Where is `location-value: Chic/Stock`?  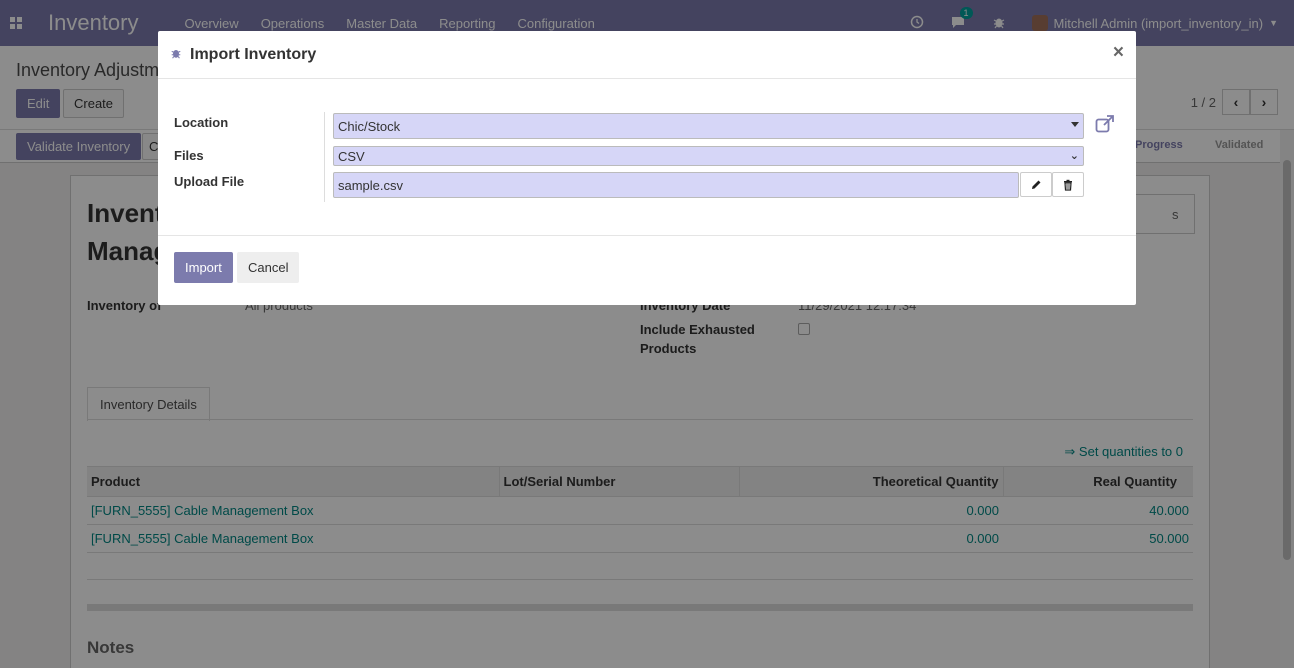 location-value: Chic/Stock is located at coordinates (369, 126).